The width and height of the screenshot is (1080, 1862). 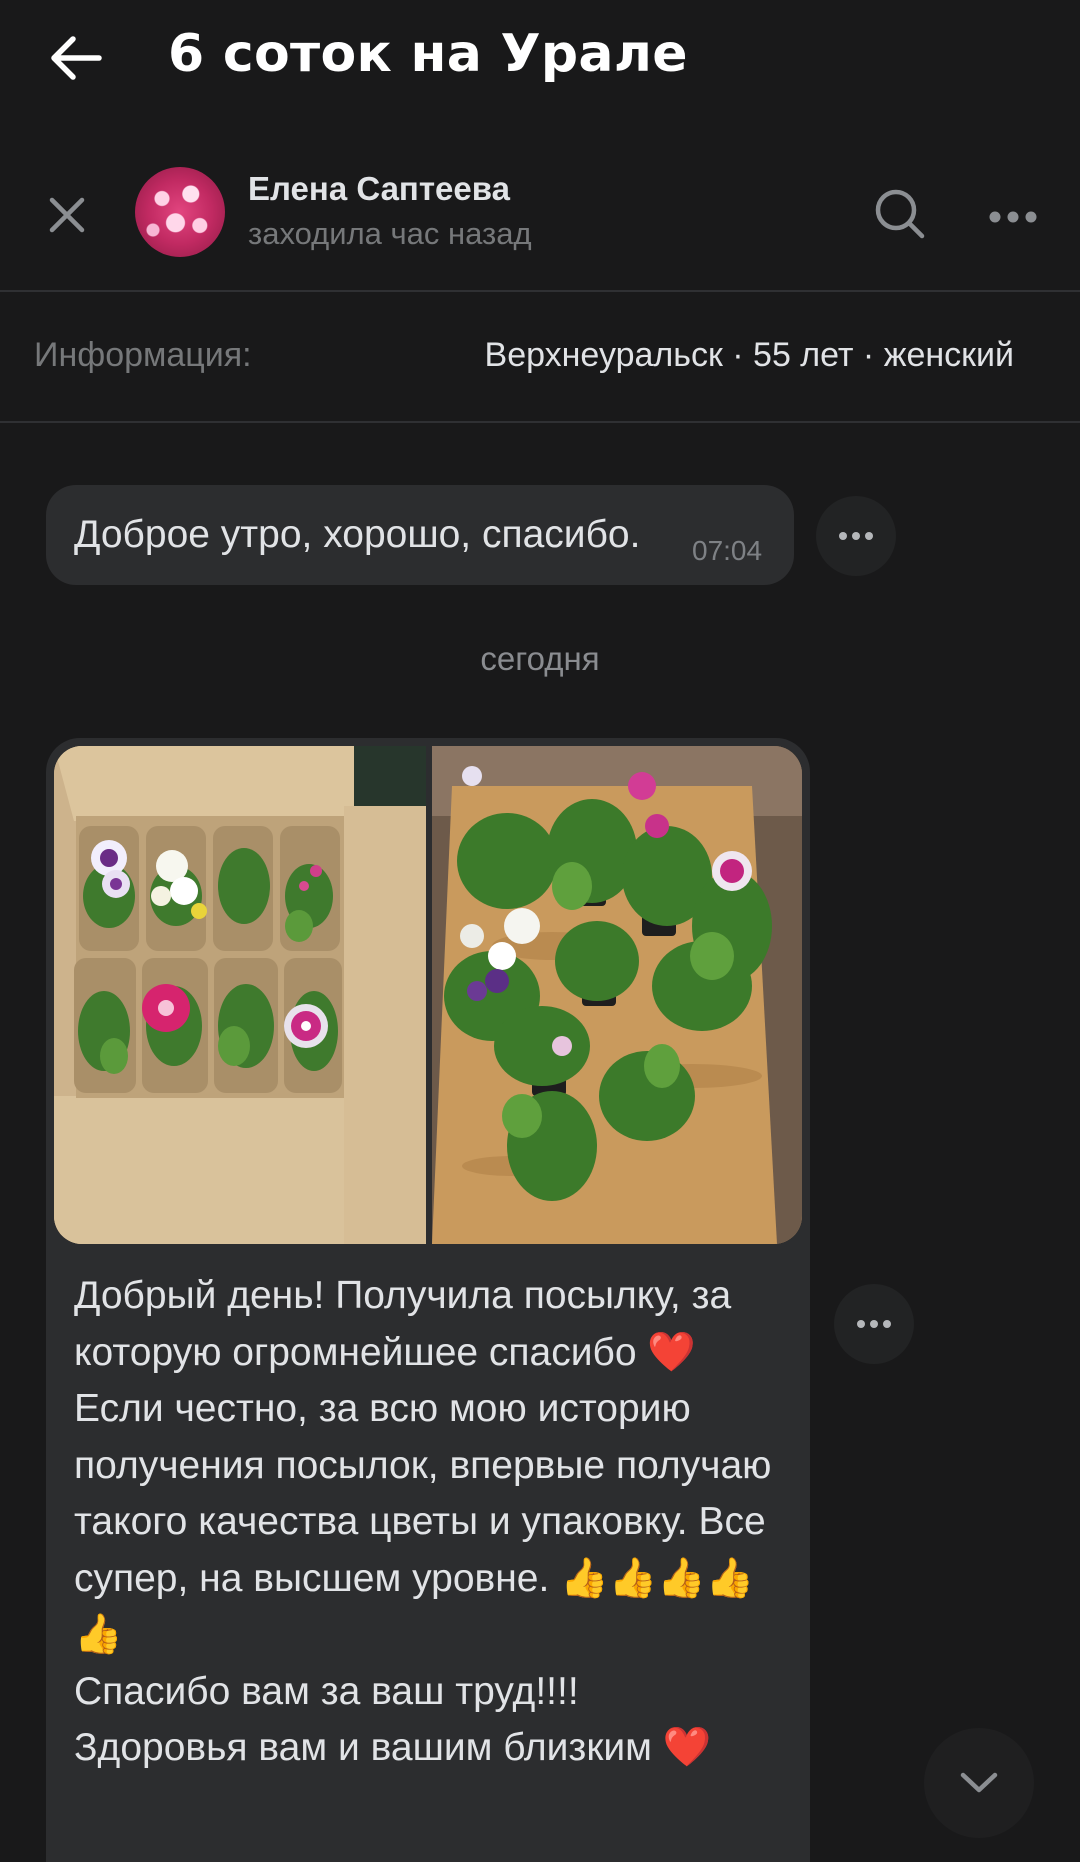 What do you see at coordinates (390, 233) in the screenshot?
I see `contact-status: заходила час назад` at bounding box center [390, 233].